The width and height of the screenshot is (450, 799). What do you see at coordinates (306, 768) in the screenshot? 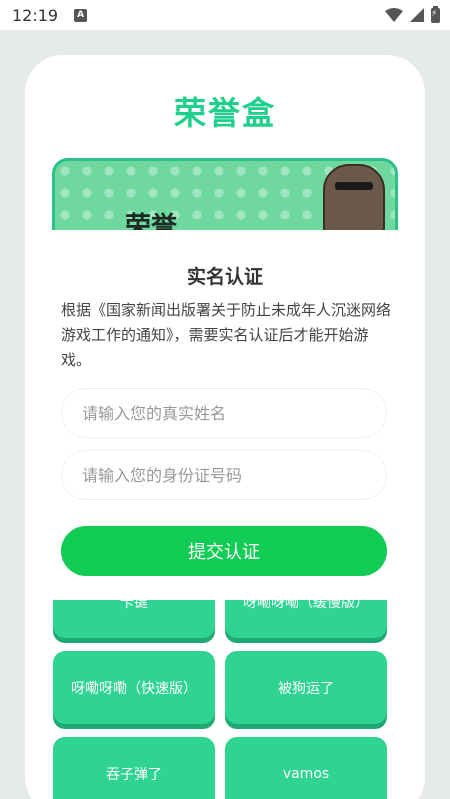
I see `game-button-6: vamos` at bounding box center [306, 768].